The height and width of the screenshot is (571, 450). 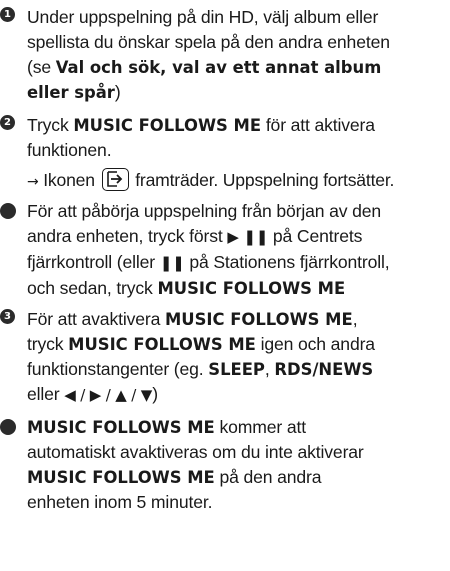 I want to click on step-number-2: 2, so click(x=7, y=122).